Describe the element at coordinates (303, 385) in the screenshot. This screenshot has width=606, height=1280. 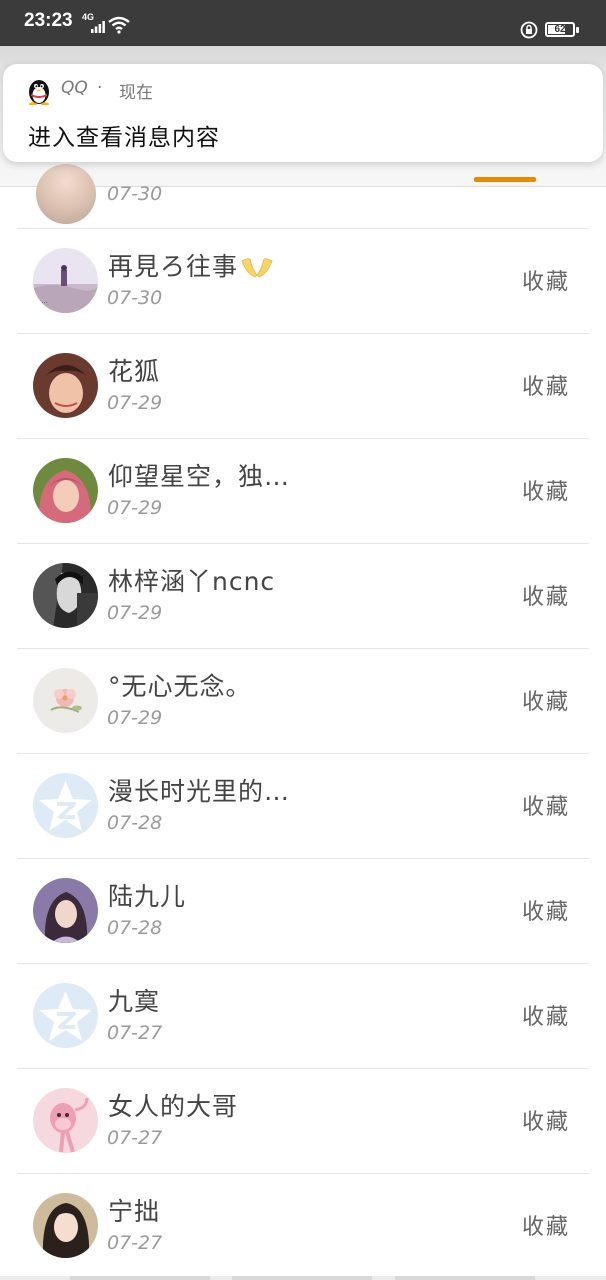
I see `list-item: 花狐 07-29 收藏` at that location.